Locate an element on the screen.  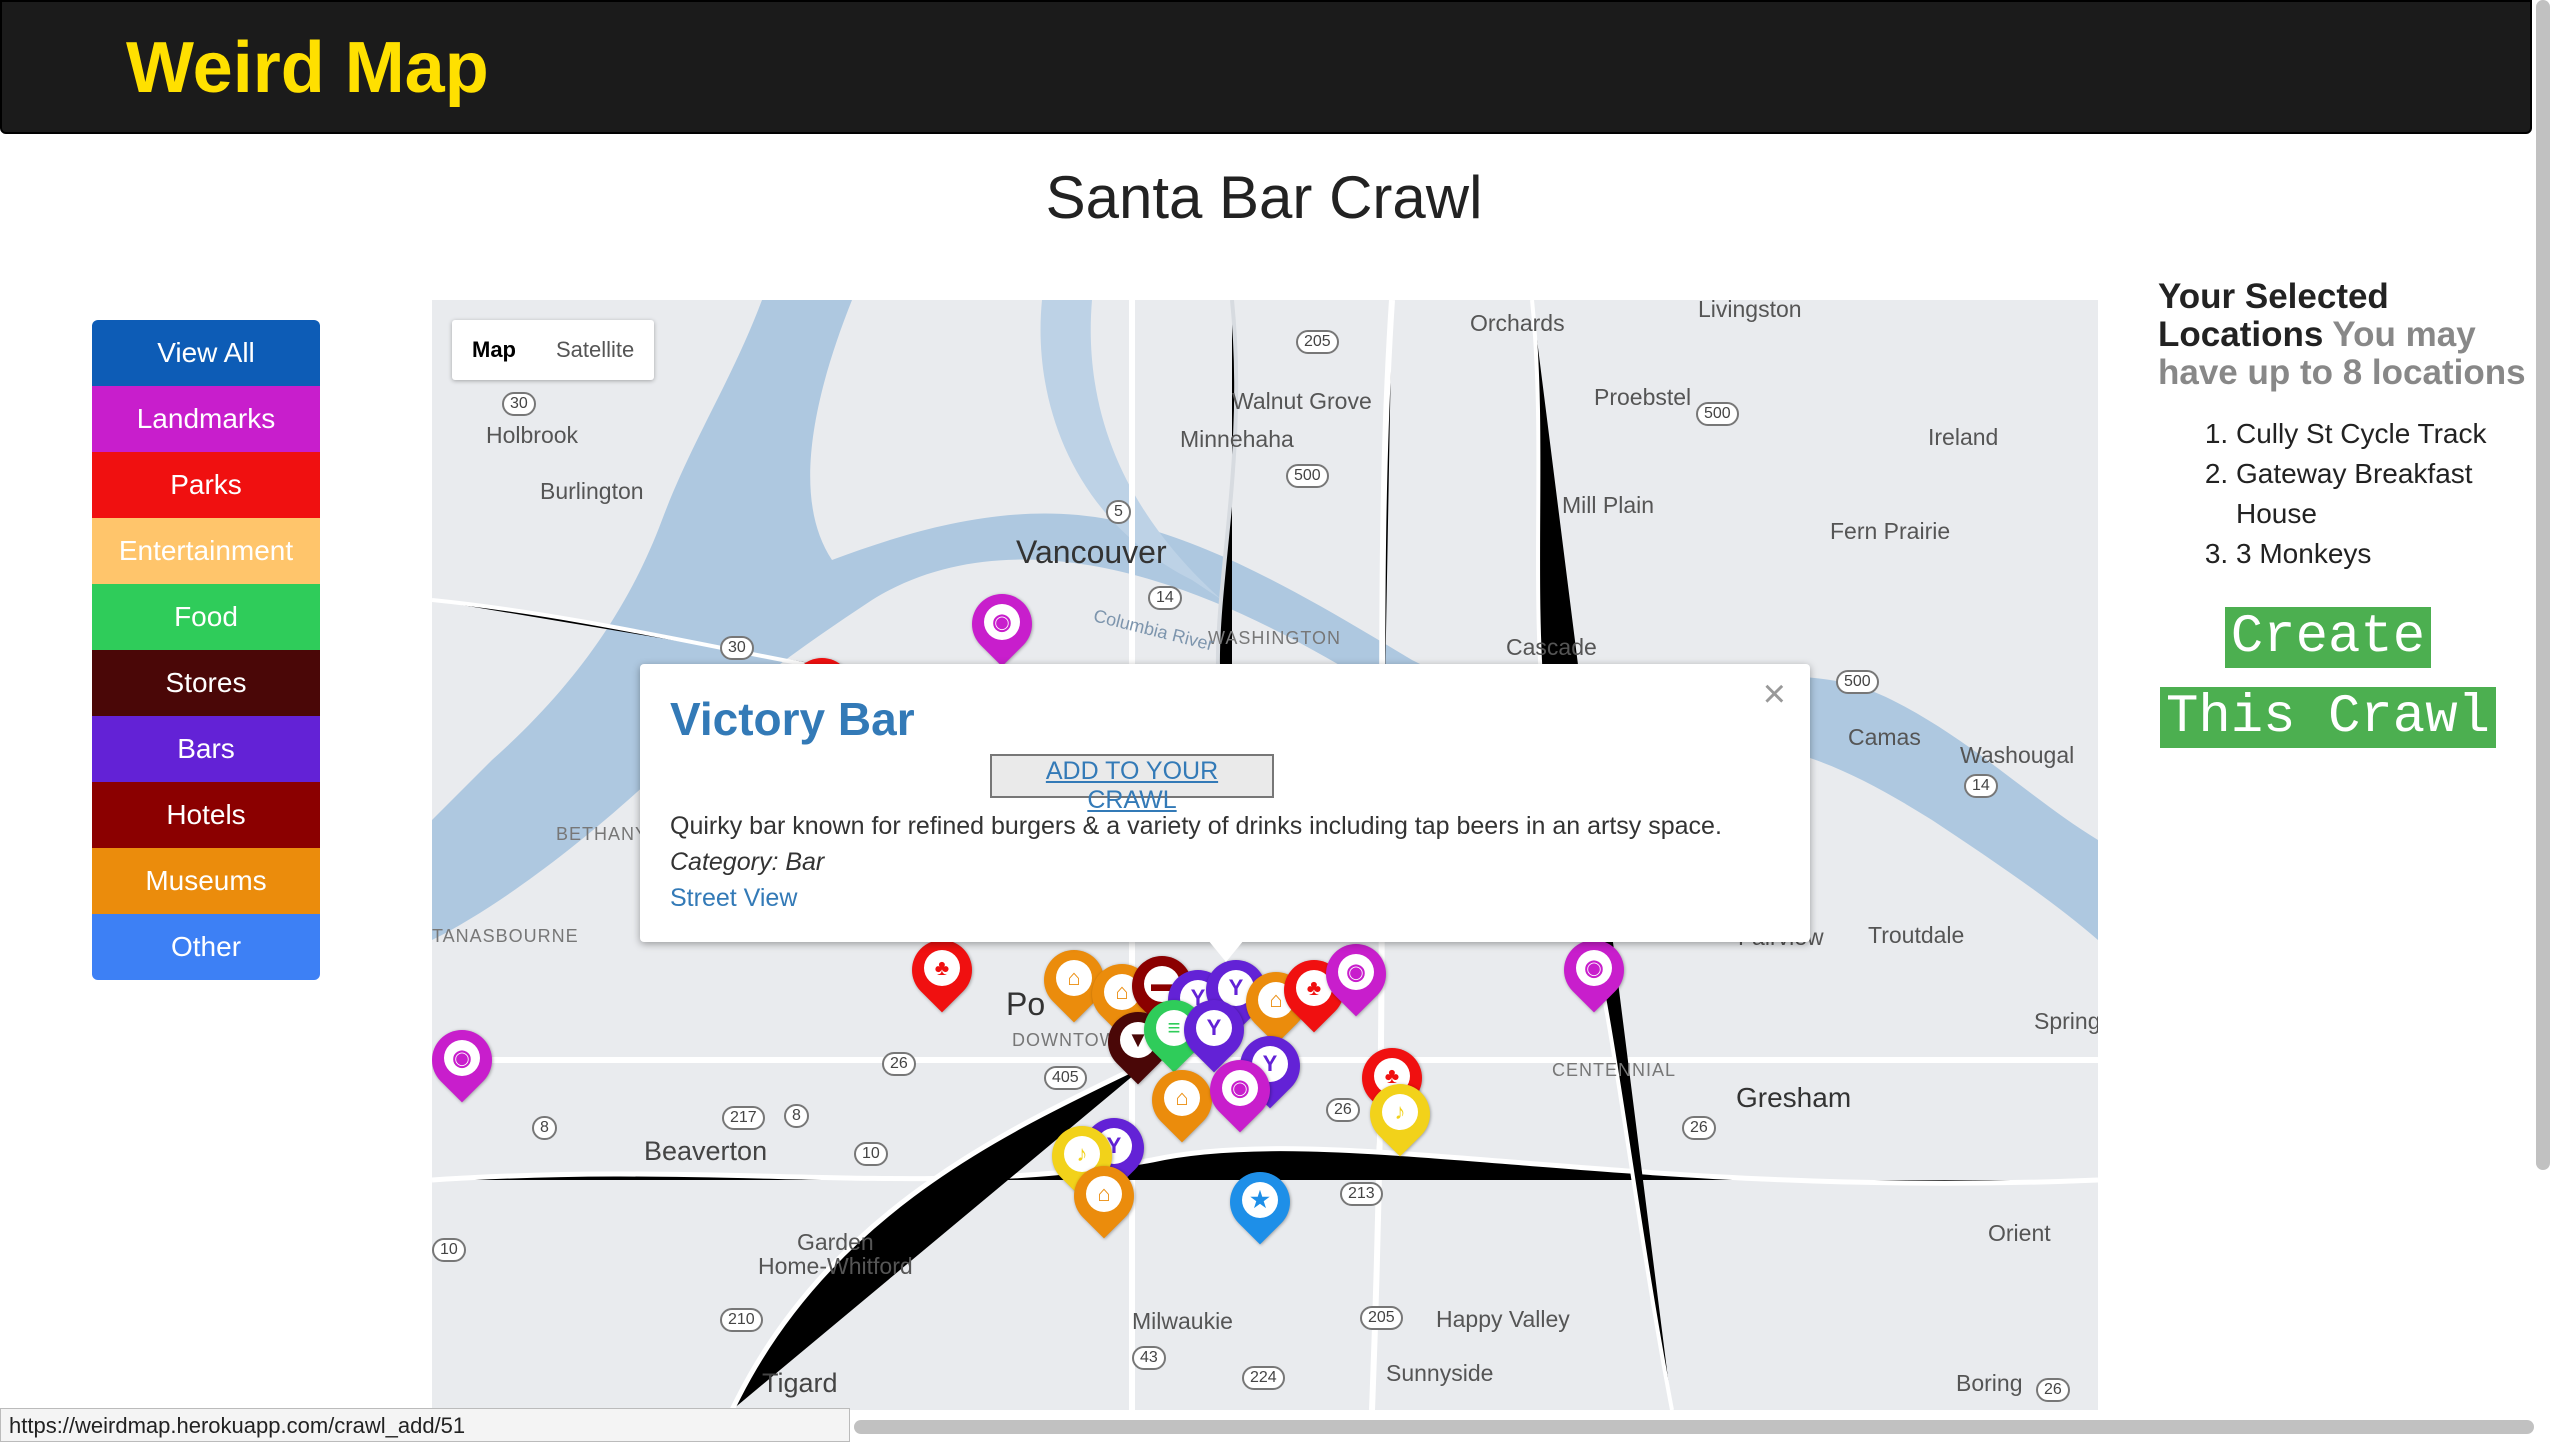
filter-stores-button: Stores is located at coordinates (206, 683).